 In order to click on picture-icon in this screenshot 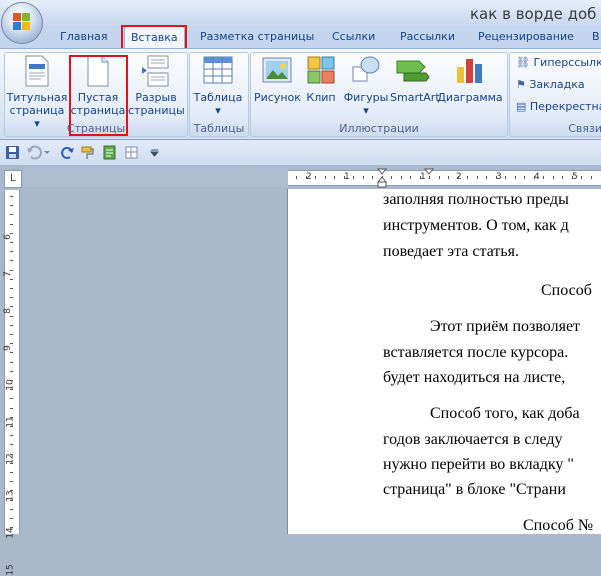, I will do `click(277, 70)`.